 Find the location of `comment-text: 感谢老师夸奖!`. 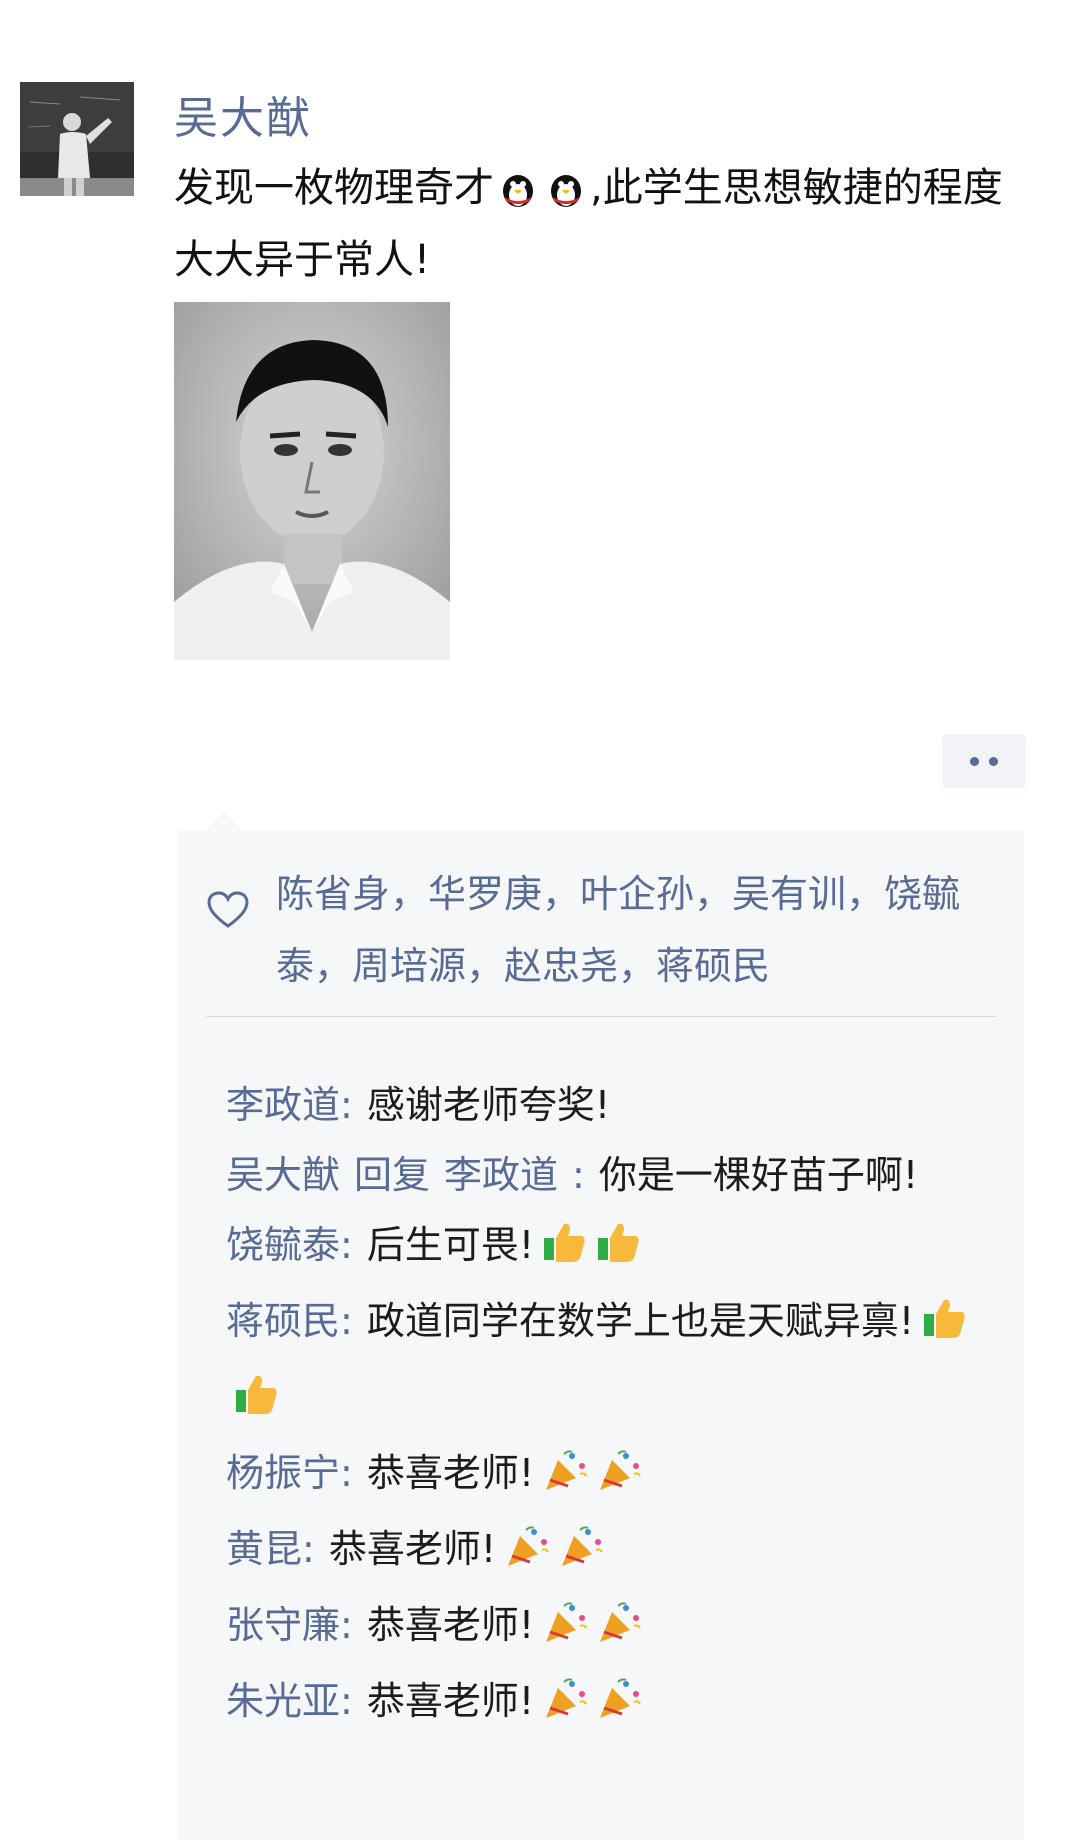

comment-text: 感谢老师夸奖! is located at coordinates (488, 1105).